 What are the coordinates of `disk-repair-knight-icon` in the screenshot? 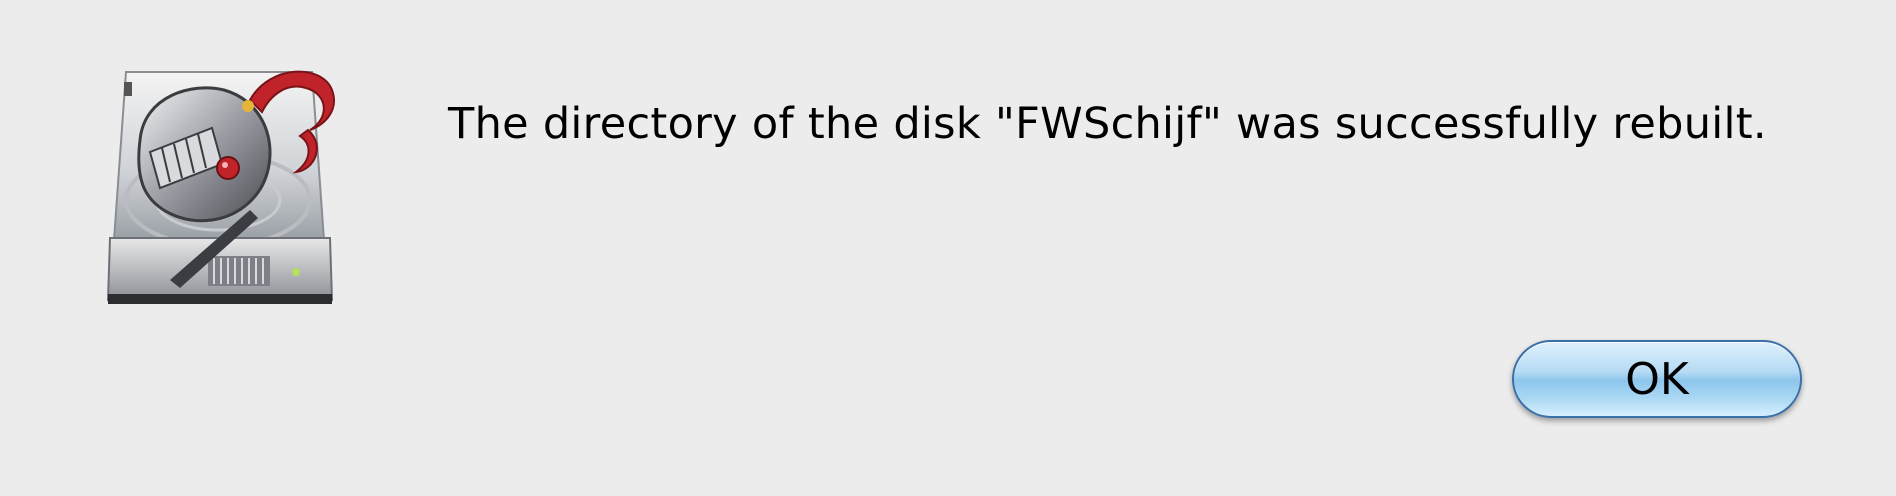 It's located at (225, 191).